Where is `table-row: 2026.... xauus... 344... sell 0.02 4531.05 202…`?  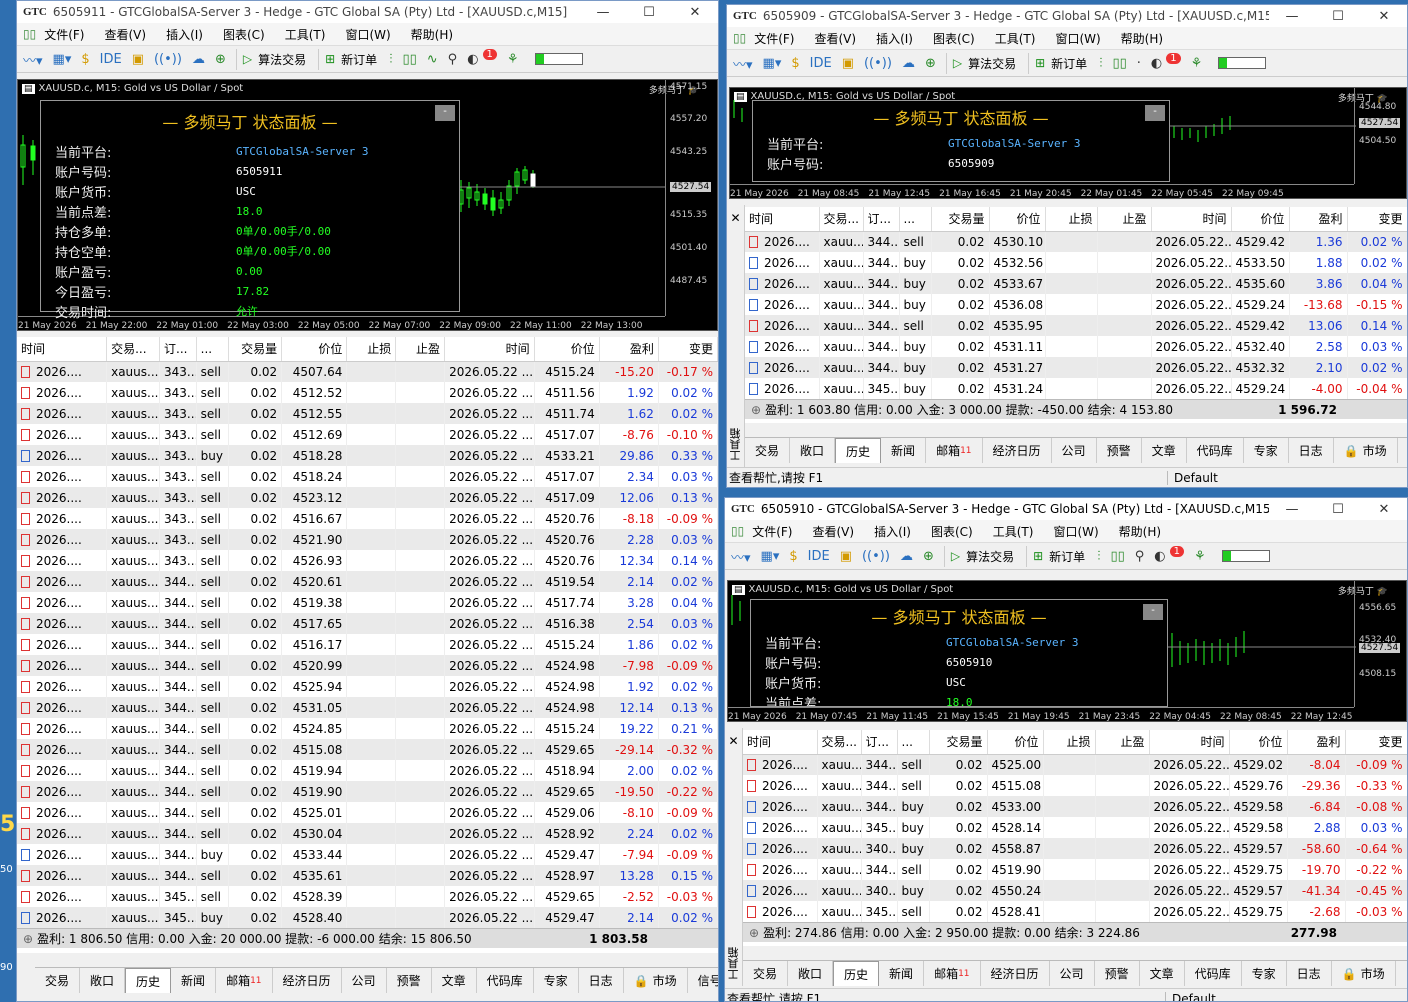
table-row: 2026.... xauus... 344... sell 0.02 4531.05 202… is located at coordinates (367, 707).